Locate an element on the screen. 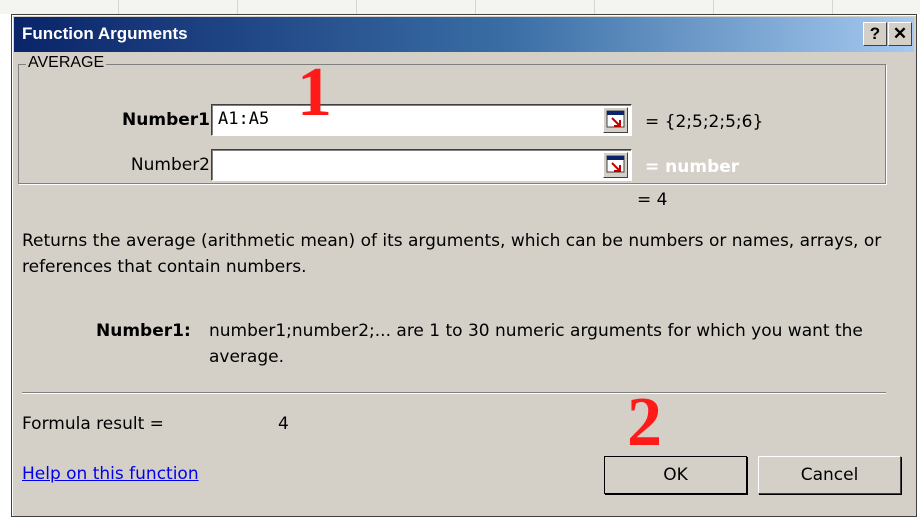  argument-help-name: Number1: is located at coordinates (143, 331).